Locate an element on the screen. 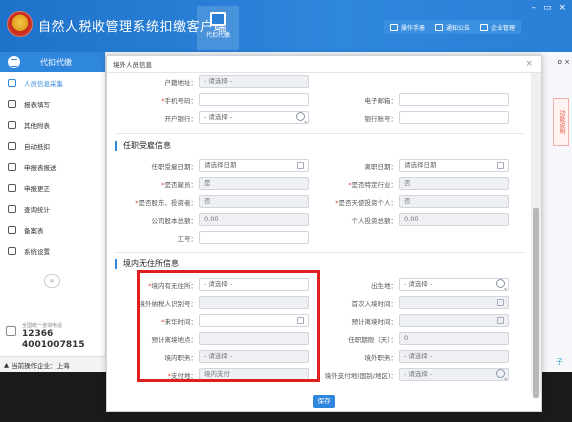  collapse-button: « is located at coordinates (52, 281).